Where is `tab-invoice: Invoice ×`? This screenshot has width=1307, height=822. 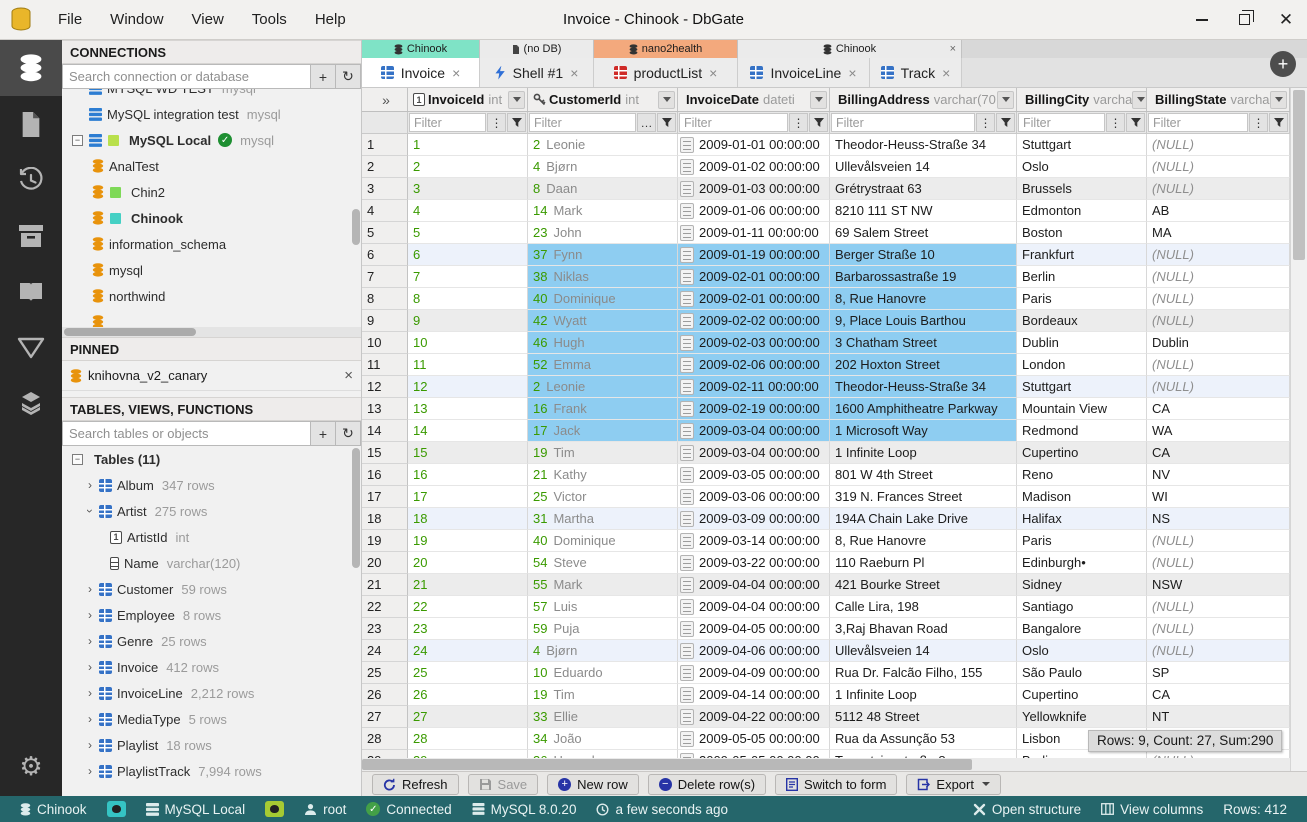
tab-invoice: Invoice × is located at coordinates (421, 72).